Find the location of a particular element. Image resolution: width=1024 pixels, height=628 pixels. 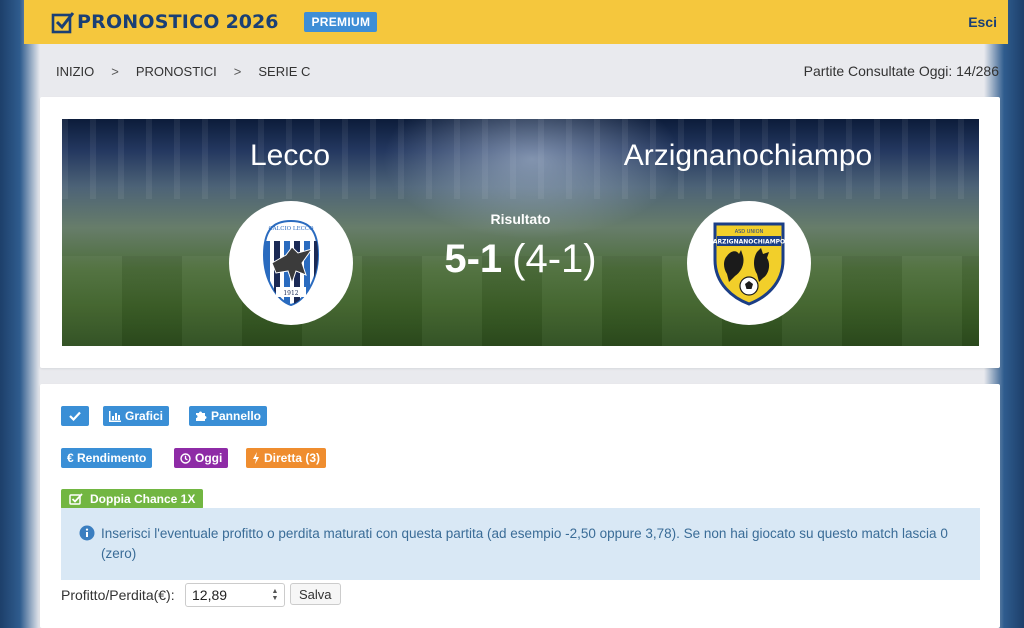

logo: PRONOSTICO 2026 is located at coordinates (164, 22).